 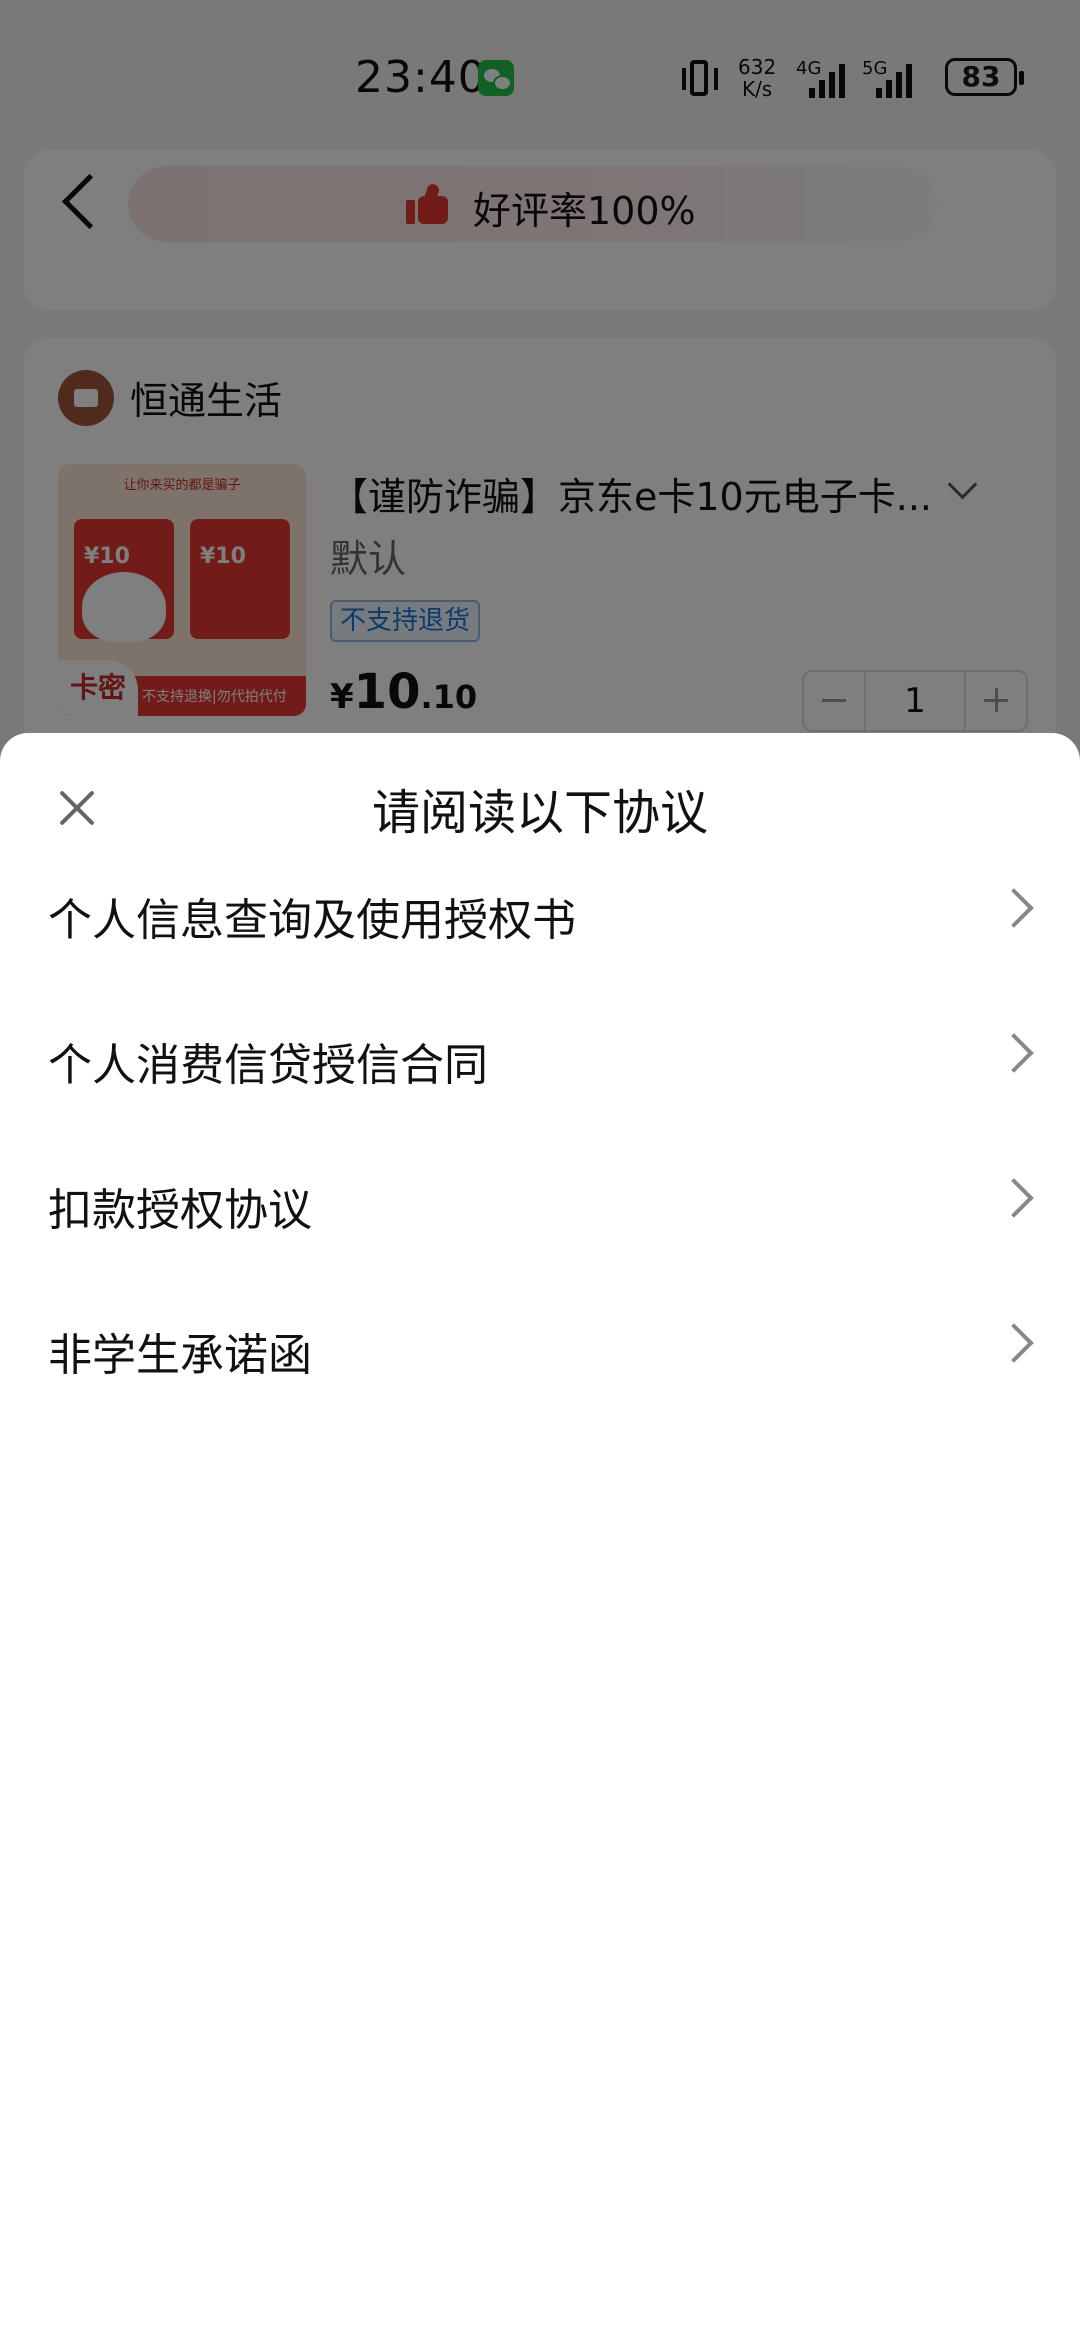 What do you see at coordinates (268, 1065) in the screenshot?
I see `agreement-item-label: 个人消费信贷授信合同` at bounding box center [268, 1065].